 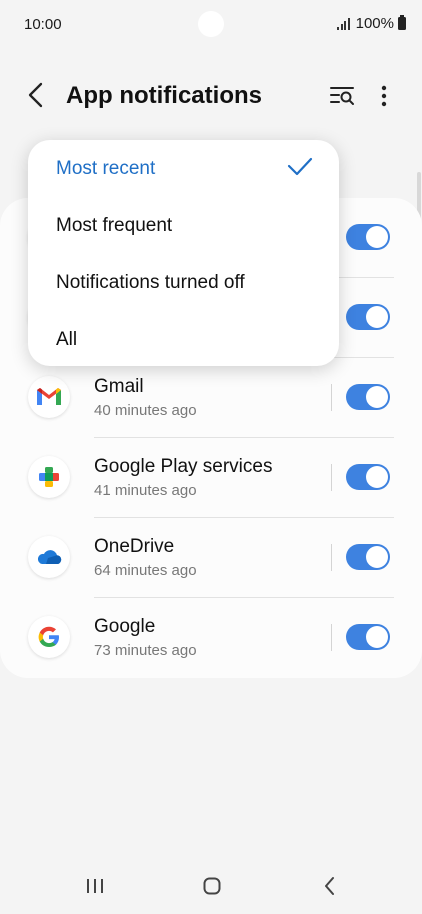 I want to click on search-filter-icon, so click(x=342, y=96).